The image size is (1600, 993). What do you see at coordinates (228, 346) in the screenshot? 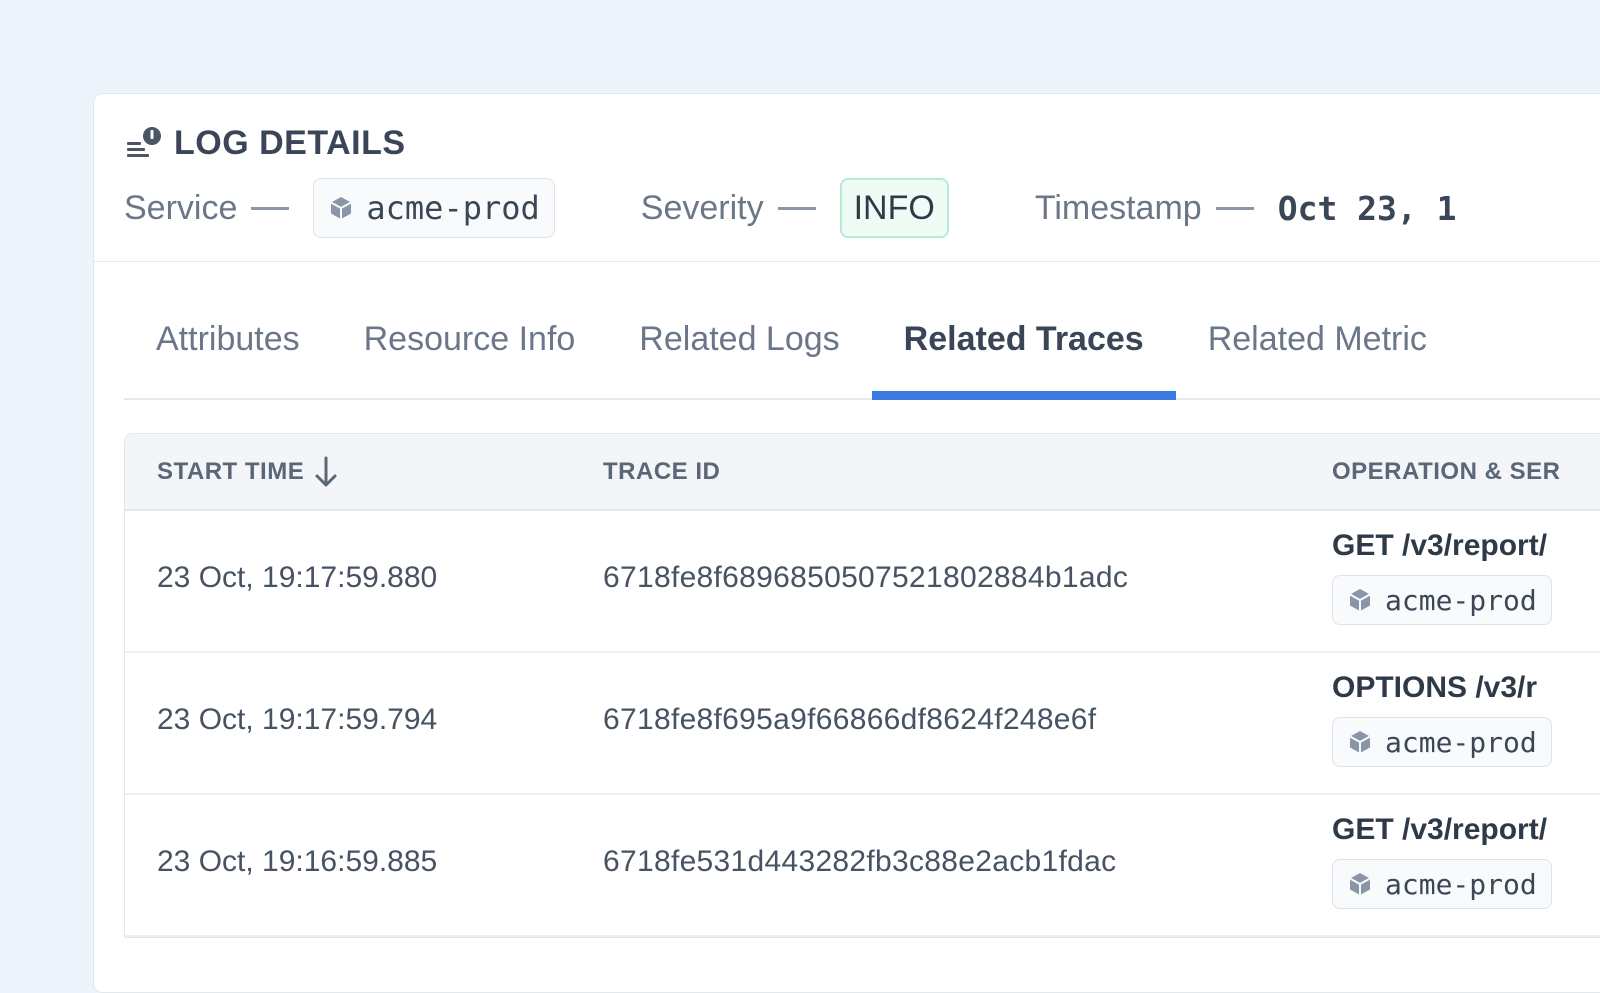
I see `tab-attributes: Attributes` at bounding box center [228, 346].